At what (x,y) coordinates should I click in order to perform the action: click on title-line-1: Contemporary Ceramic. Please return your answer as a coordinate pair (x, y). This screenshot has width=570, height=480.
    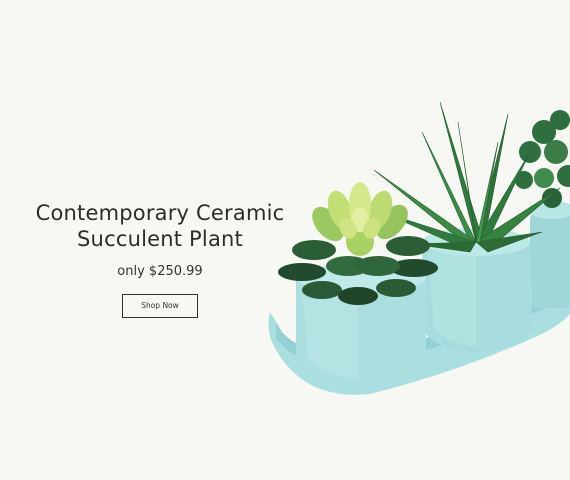
    Looking at the image, I should click on (160, 213).